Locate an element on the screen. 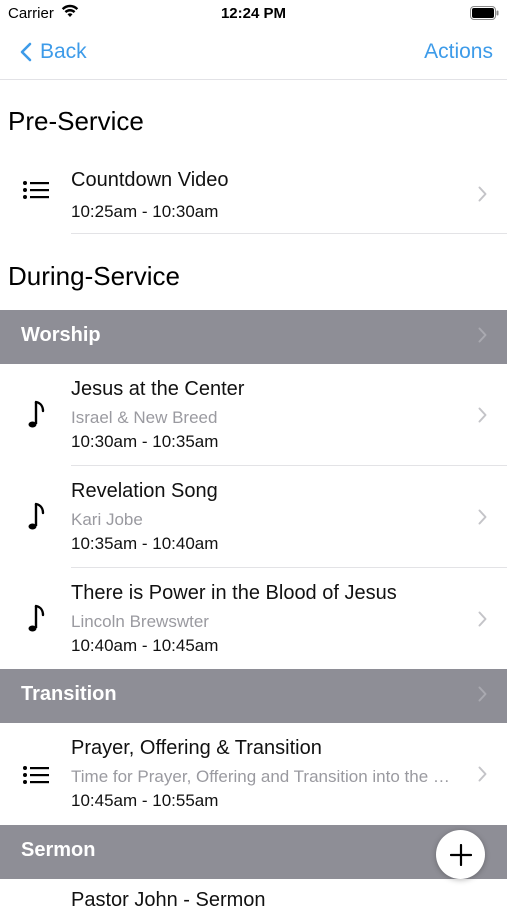 Image resolution: width=507 pixels, height=909 pixels. section-title-pre-service: Pre-Service is located at coordinates (76, 121).